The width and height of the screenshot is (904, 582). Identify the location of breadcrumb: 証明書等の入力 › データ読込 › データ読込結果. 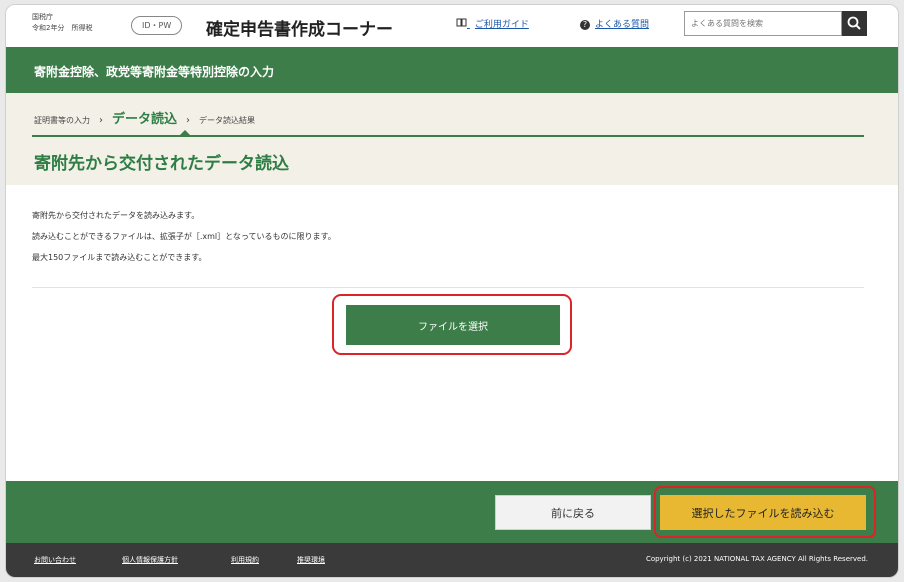
(144, 117).